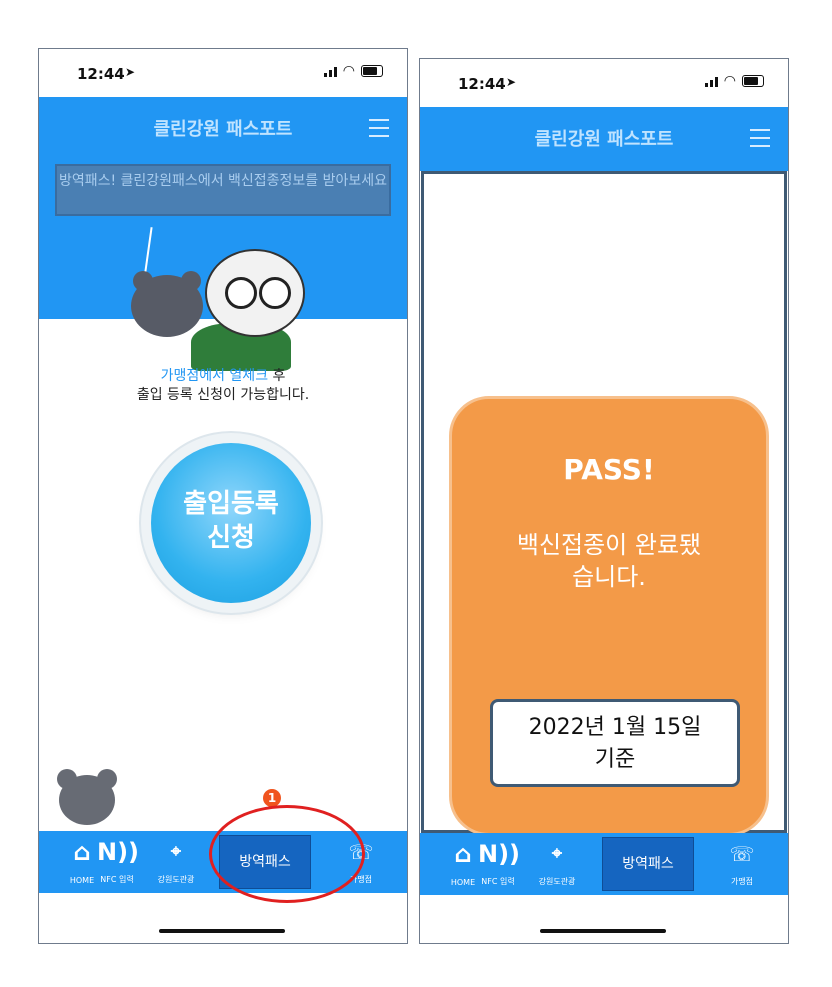 The width and height of the screenshot is (832, 987). Describe the element at coordinates (615, 759) in the screenshot. I see `date-line2: 기준` at that location.